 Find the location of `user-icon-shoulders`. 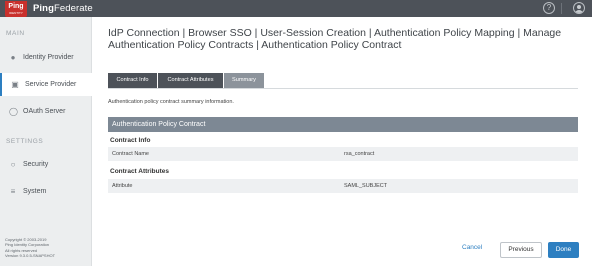

user-icon-shoulders is located at coordinates (579, 11).